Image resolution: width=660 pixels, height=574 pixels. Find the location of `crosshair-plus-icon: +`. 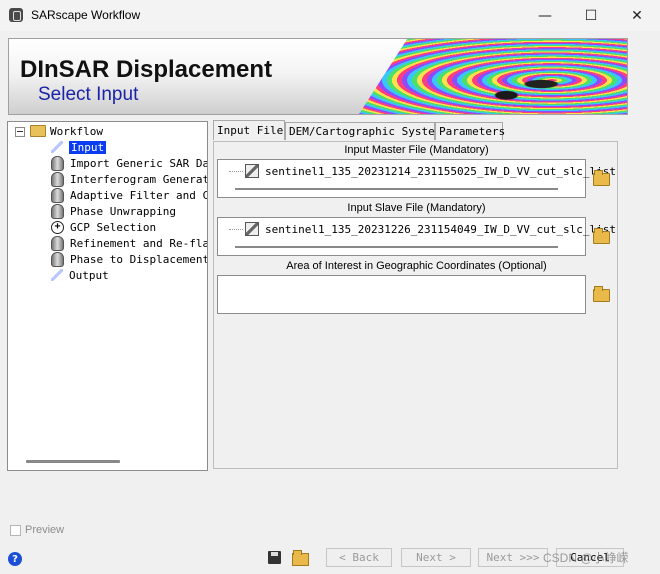

crosshair-plus-icon: + is located at coordinates (57, 227).